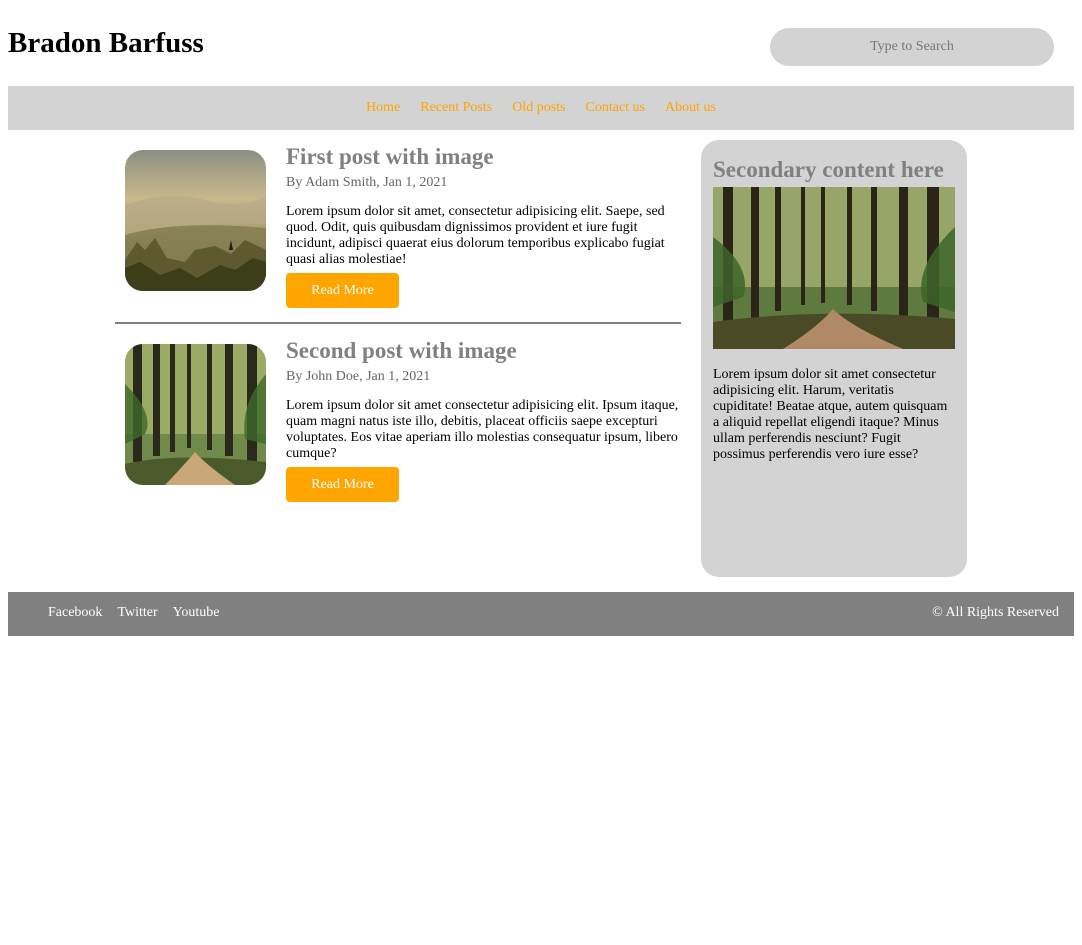 The image size is (1082, 945). What do you see at coordinates (995, 612) in the screenshot?
I see `copyright-text: © All Rights Reserved` at bounding box center [995, 612].